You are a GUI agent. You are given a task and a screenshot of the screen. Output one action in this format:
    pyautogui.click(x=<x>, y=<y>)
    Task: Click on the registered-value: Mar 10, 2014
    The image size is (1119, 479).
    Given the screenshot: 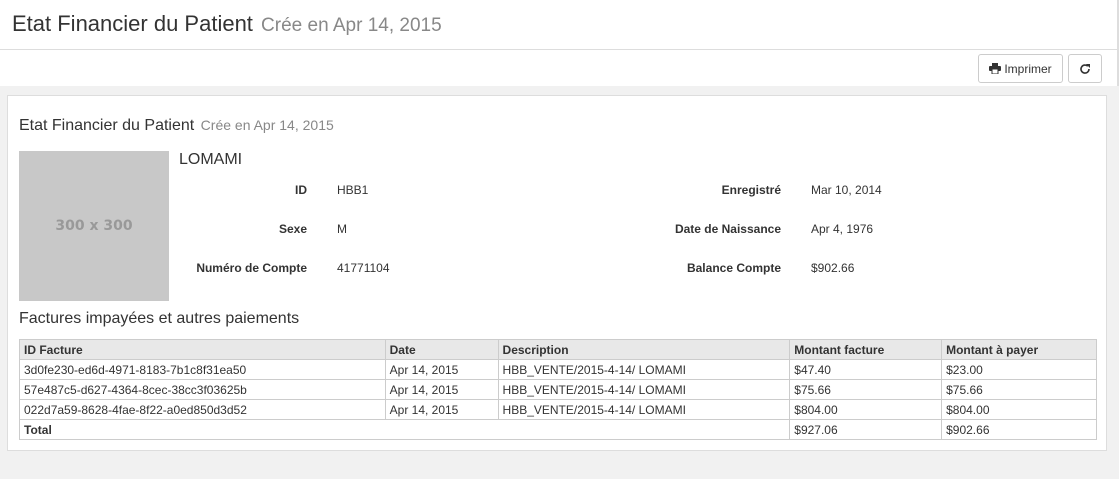 What is the action you would take?
    pyautogui.click(x=846, y=190)
    